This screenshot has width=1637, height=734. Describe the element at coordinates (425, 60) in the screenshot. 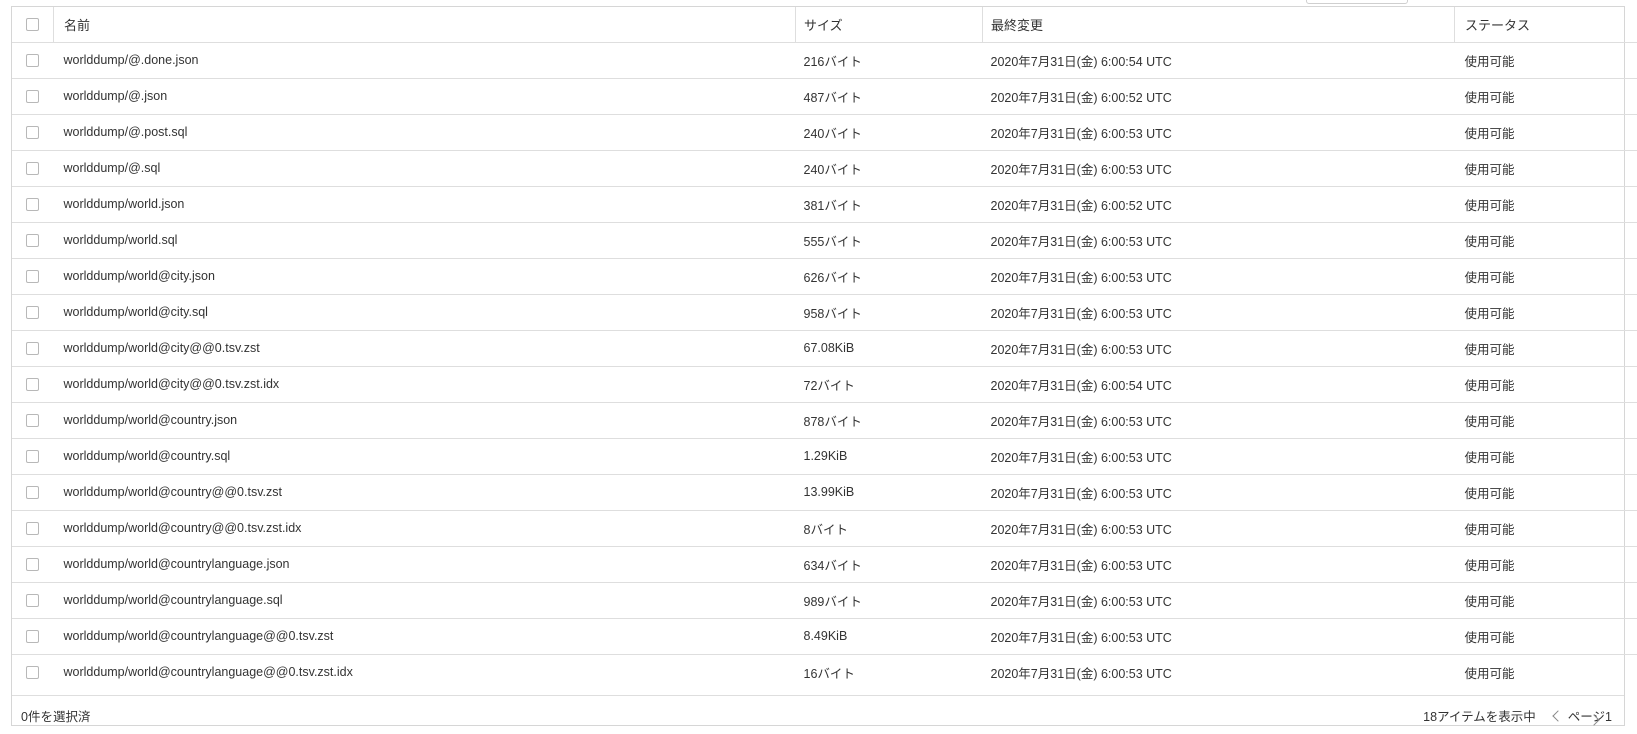

I see `object-name: worlddump/@.done.json` at that location.